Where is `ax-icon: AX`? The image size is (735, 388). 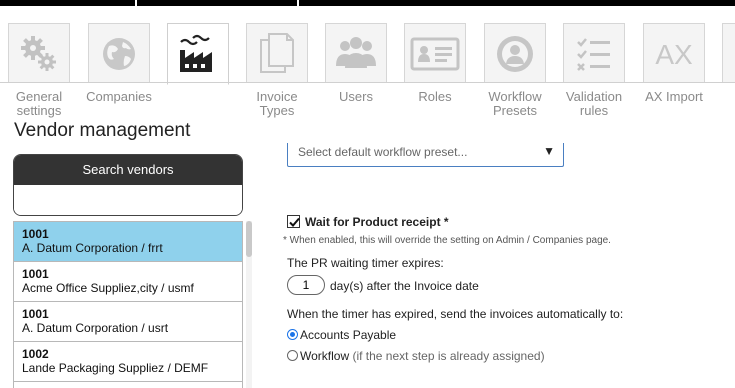 ax-icon: AX is located at coordinates (674, 54).